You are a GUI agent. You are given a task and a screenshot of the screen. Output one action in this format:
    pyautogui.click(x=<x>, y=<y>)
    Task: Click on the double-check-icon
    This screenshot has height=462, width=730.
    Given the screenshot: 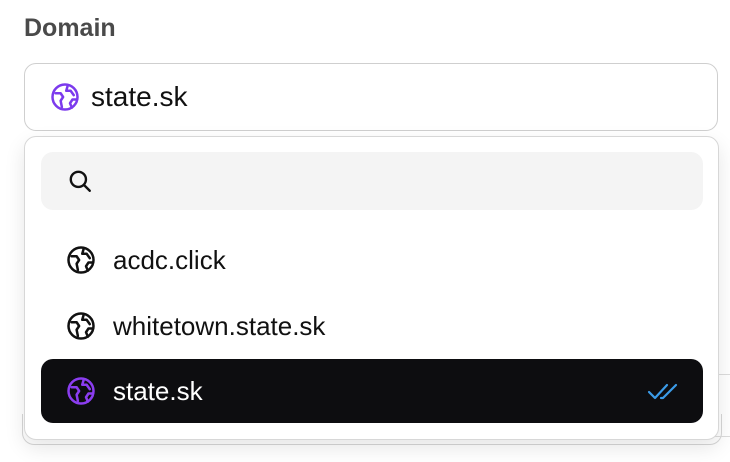 What is the action you would take?
    pyautogui.click(x=663, y=391)
    